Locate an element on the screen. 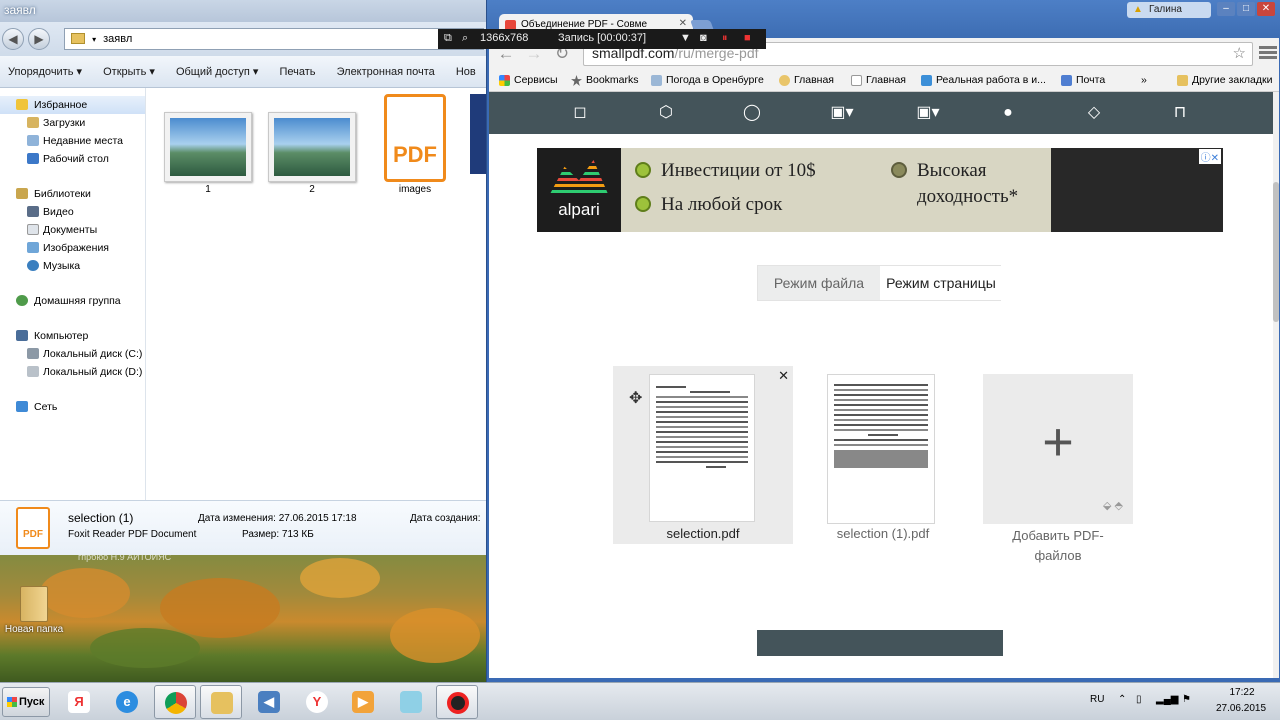 This screenshot has width=1280, height=720. new-folder-button: Нов is located at coordinates (466, 72).